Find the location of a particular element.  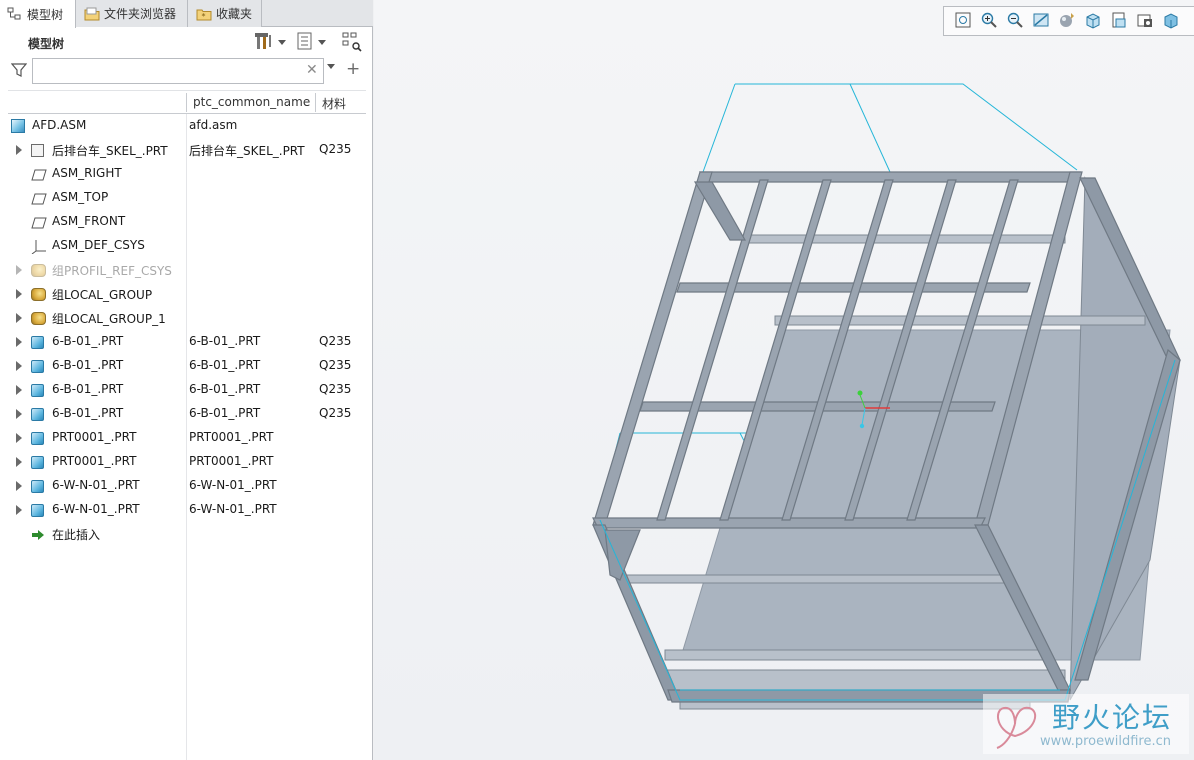

show-button is located at coordinates (311, 42).